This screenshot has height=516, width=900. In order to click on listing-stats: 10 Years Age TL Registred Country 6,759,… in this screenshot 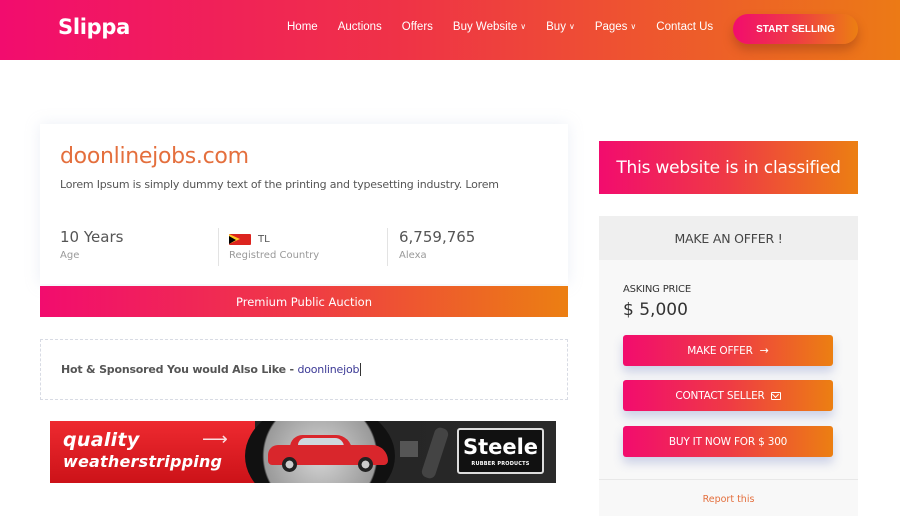, I will do `click(304, 247)`.